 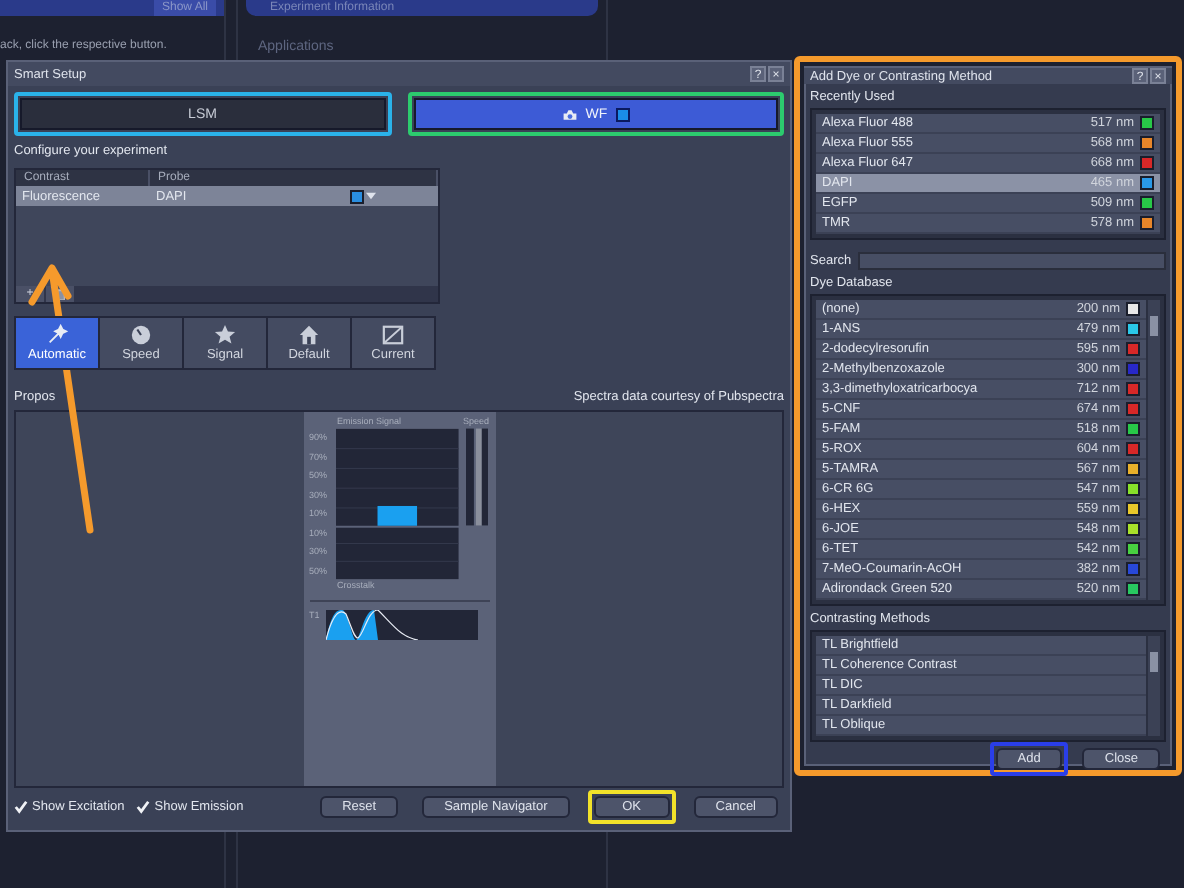 I want to click on star-icon, so click(x=225, y=335).